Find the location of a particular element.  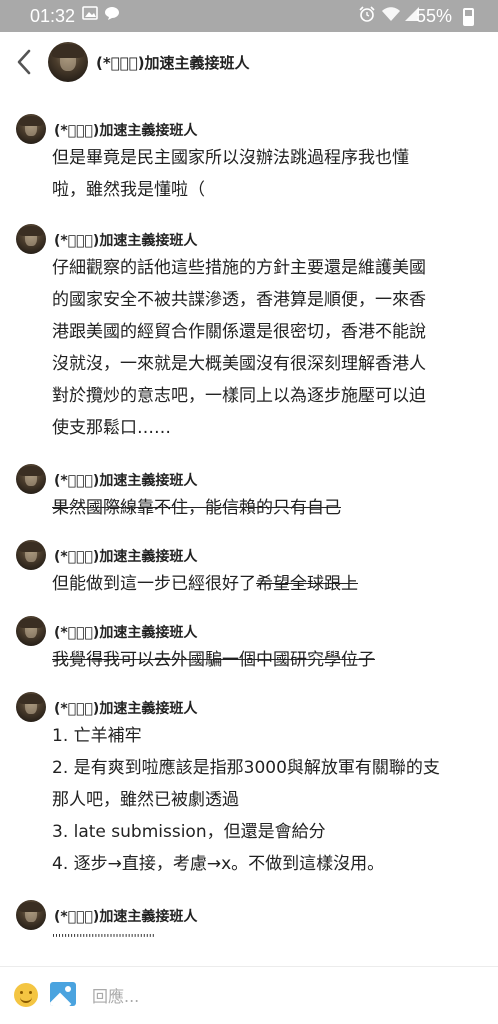

wifi-icon is located at coordinates (391, 16).